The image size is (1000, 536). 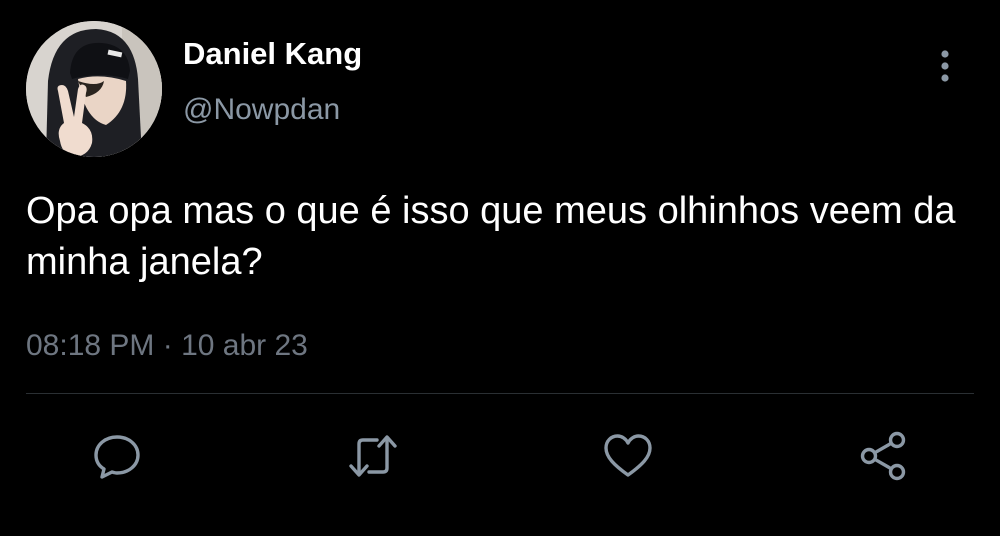 I want to click on share-icon, so click(x=883, y=456).